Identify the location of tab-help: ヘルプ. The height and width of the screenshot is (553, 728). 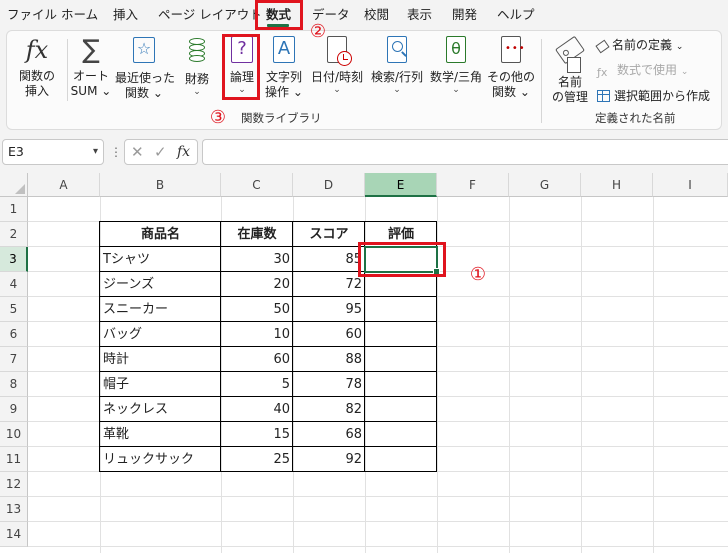
(516, 15).